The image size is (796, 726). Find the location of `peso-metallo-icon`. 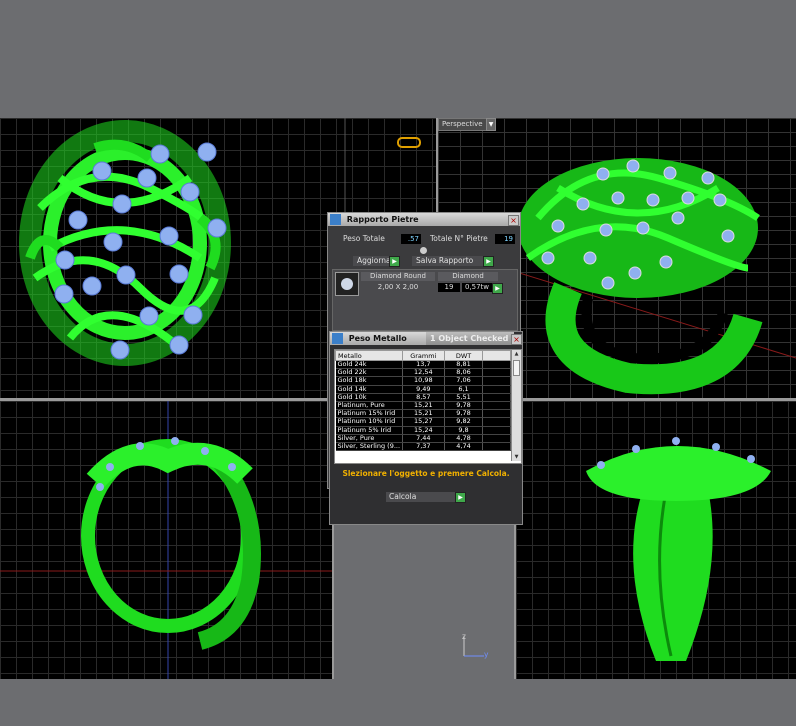

peso-metallo-icon is located at coordinates (337, 338).